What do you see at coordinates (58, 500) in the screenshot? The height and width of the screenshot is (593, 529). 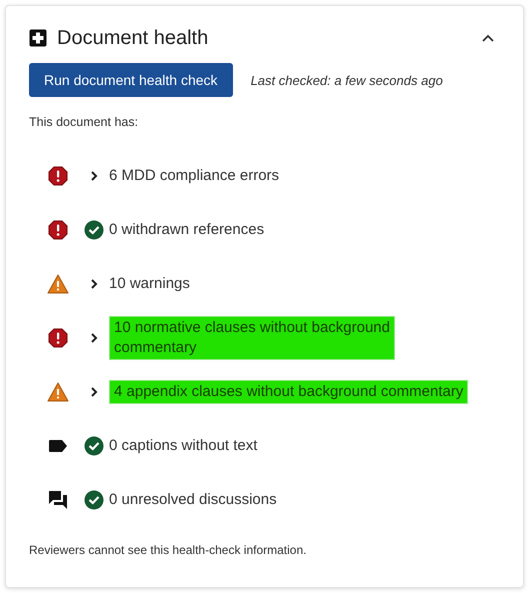 I see `chat-icon` at bounding box center [58, 500].